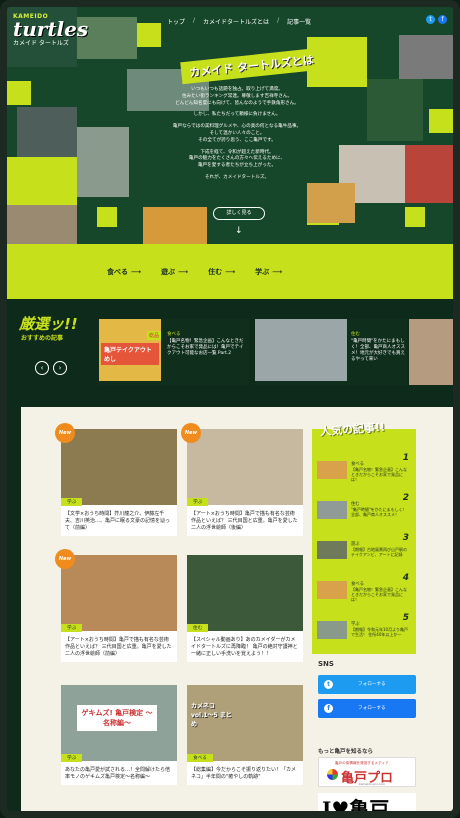 This screenshot has height=818, width=460. I want to click on article-tag: 食べる, so click(200, 758).